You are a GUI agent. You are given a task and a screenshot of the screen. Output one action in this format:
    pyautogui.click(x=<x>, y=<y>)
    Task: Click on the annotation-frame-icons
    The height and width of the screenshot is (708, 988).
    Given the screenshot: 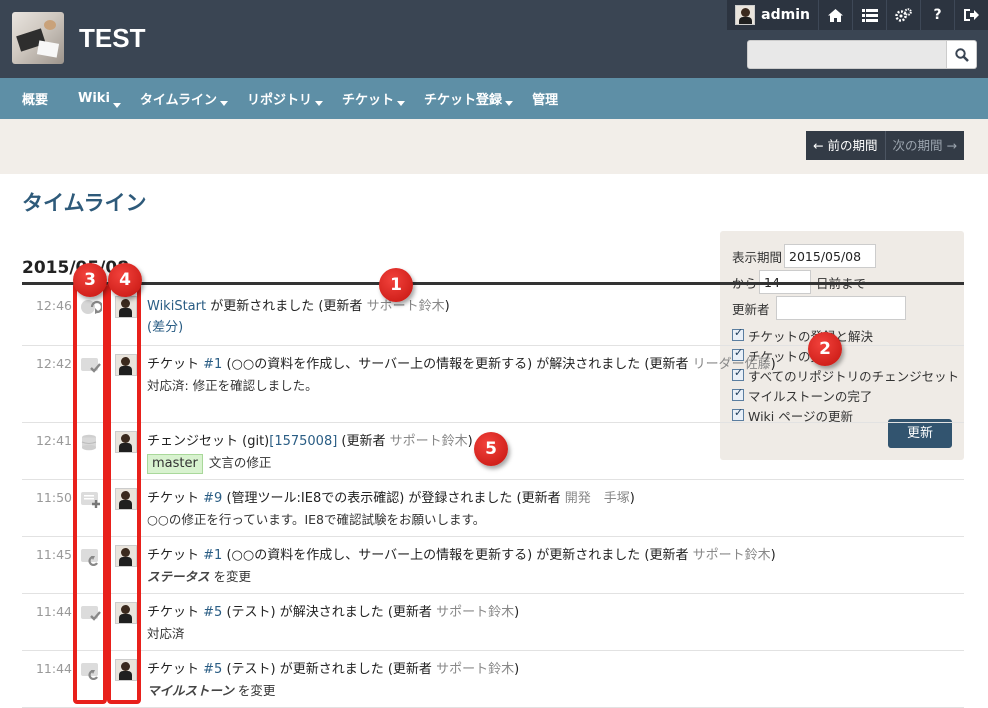 What is the action you would take?
    pyautogui.click(x=90, y=493)
    